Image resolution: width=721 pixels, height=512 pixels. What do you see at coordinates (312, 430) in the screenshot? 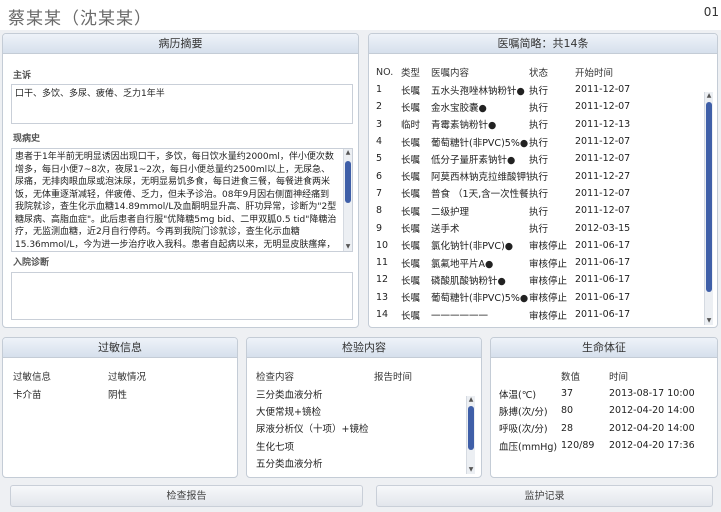
I see `exam-content: 尿液分析仪（十项）+镜检` at bounding box center [312, 430].